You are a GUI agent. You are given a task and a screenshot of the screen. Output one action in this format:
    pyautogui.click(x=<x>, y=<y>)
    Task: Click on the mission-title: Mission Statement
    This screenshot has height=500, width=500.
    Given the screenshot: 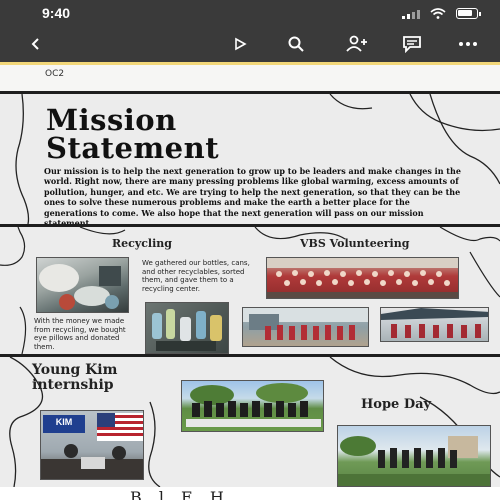 What is the action you would take?
    pyautogui.click(x=176, y=134)
    